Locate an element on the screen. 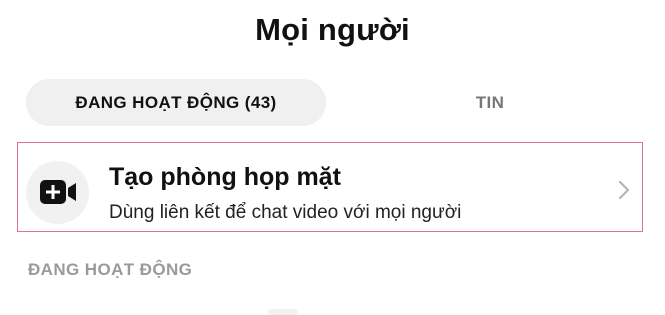  tab-stories: TIN is located at coordinates (490, 102).